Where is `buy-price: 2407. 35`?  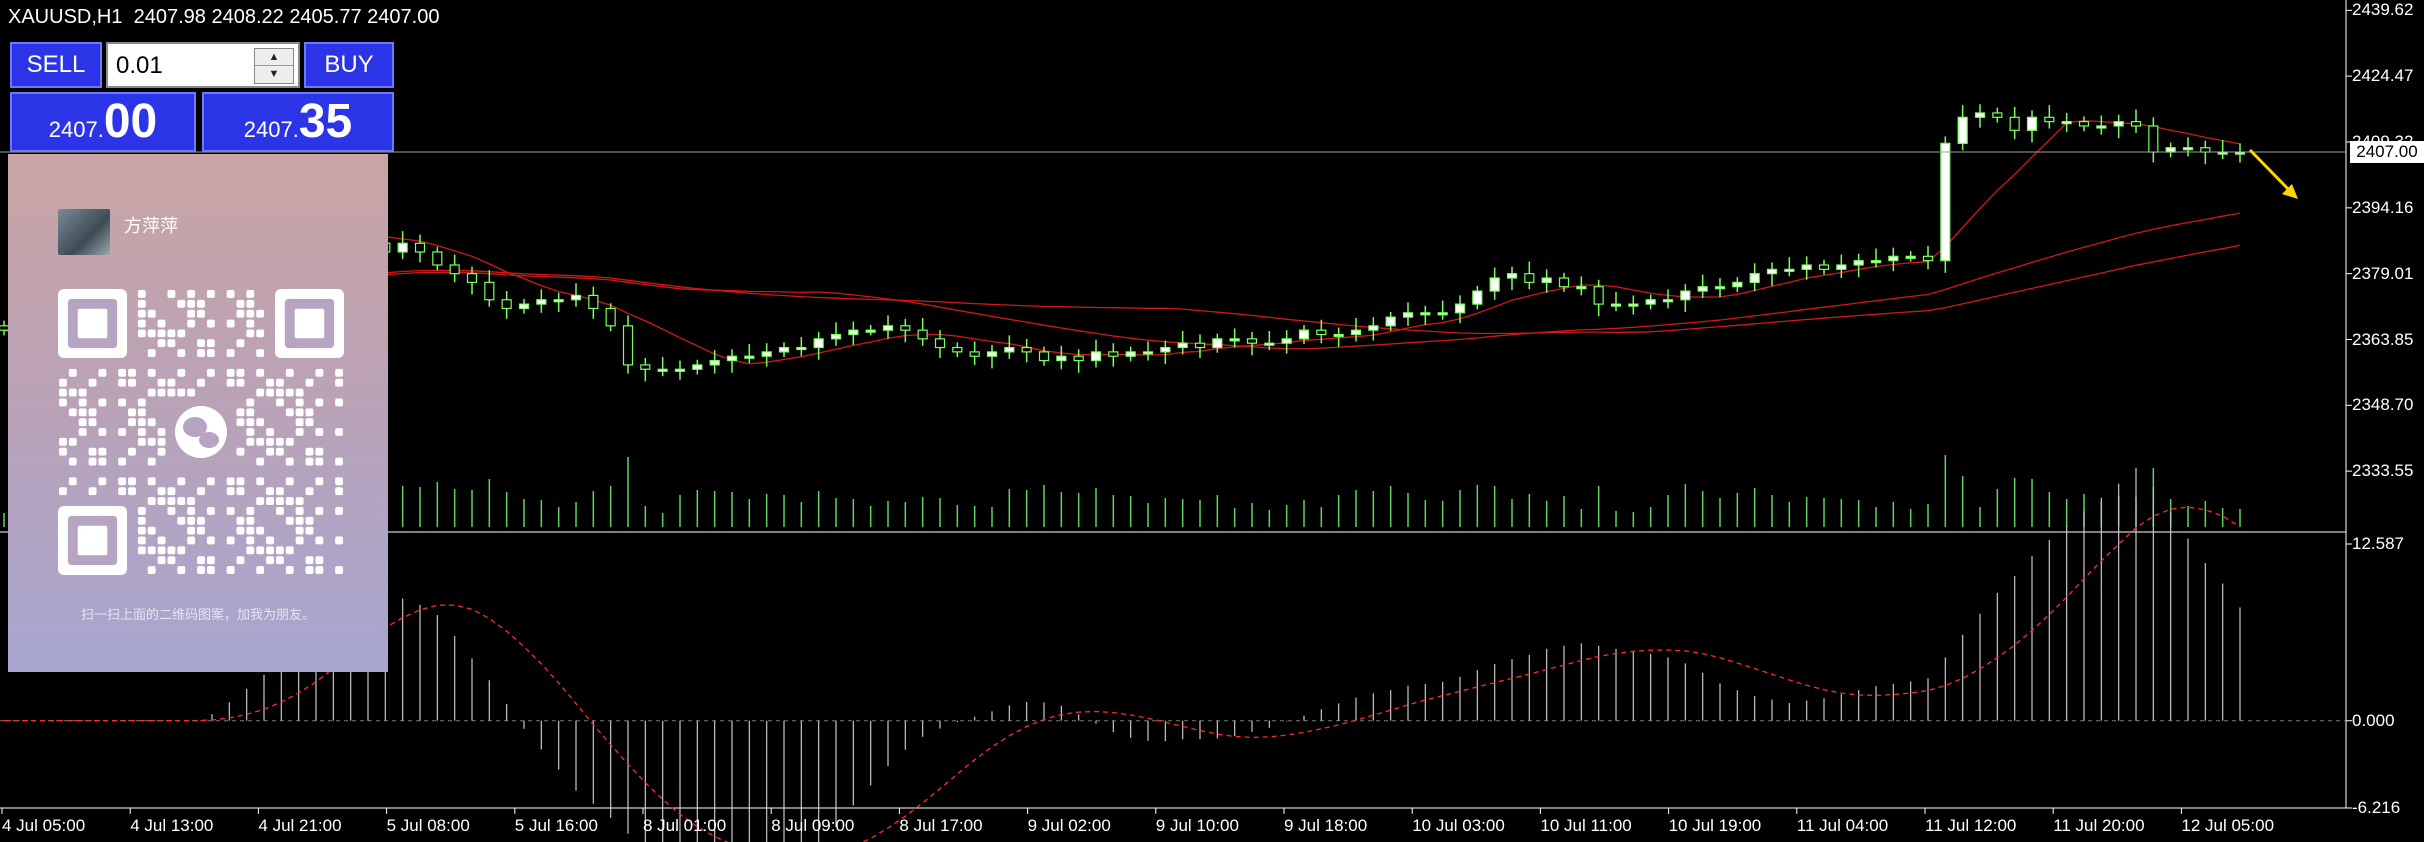
buy-price: 2407. 35 is located at coordinates (298, 122).